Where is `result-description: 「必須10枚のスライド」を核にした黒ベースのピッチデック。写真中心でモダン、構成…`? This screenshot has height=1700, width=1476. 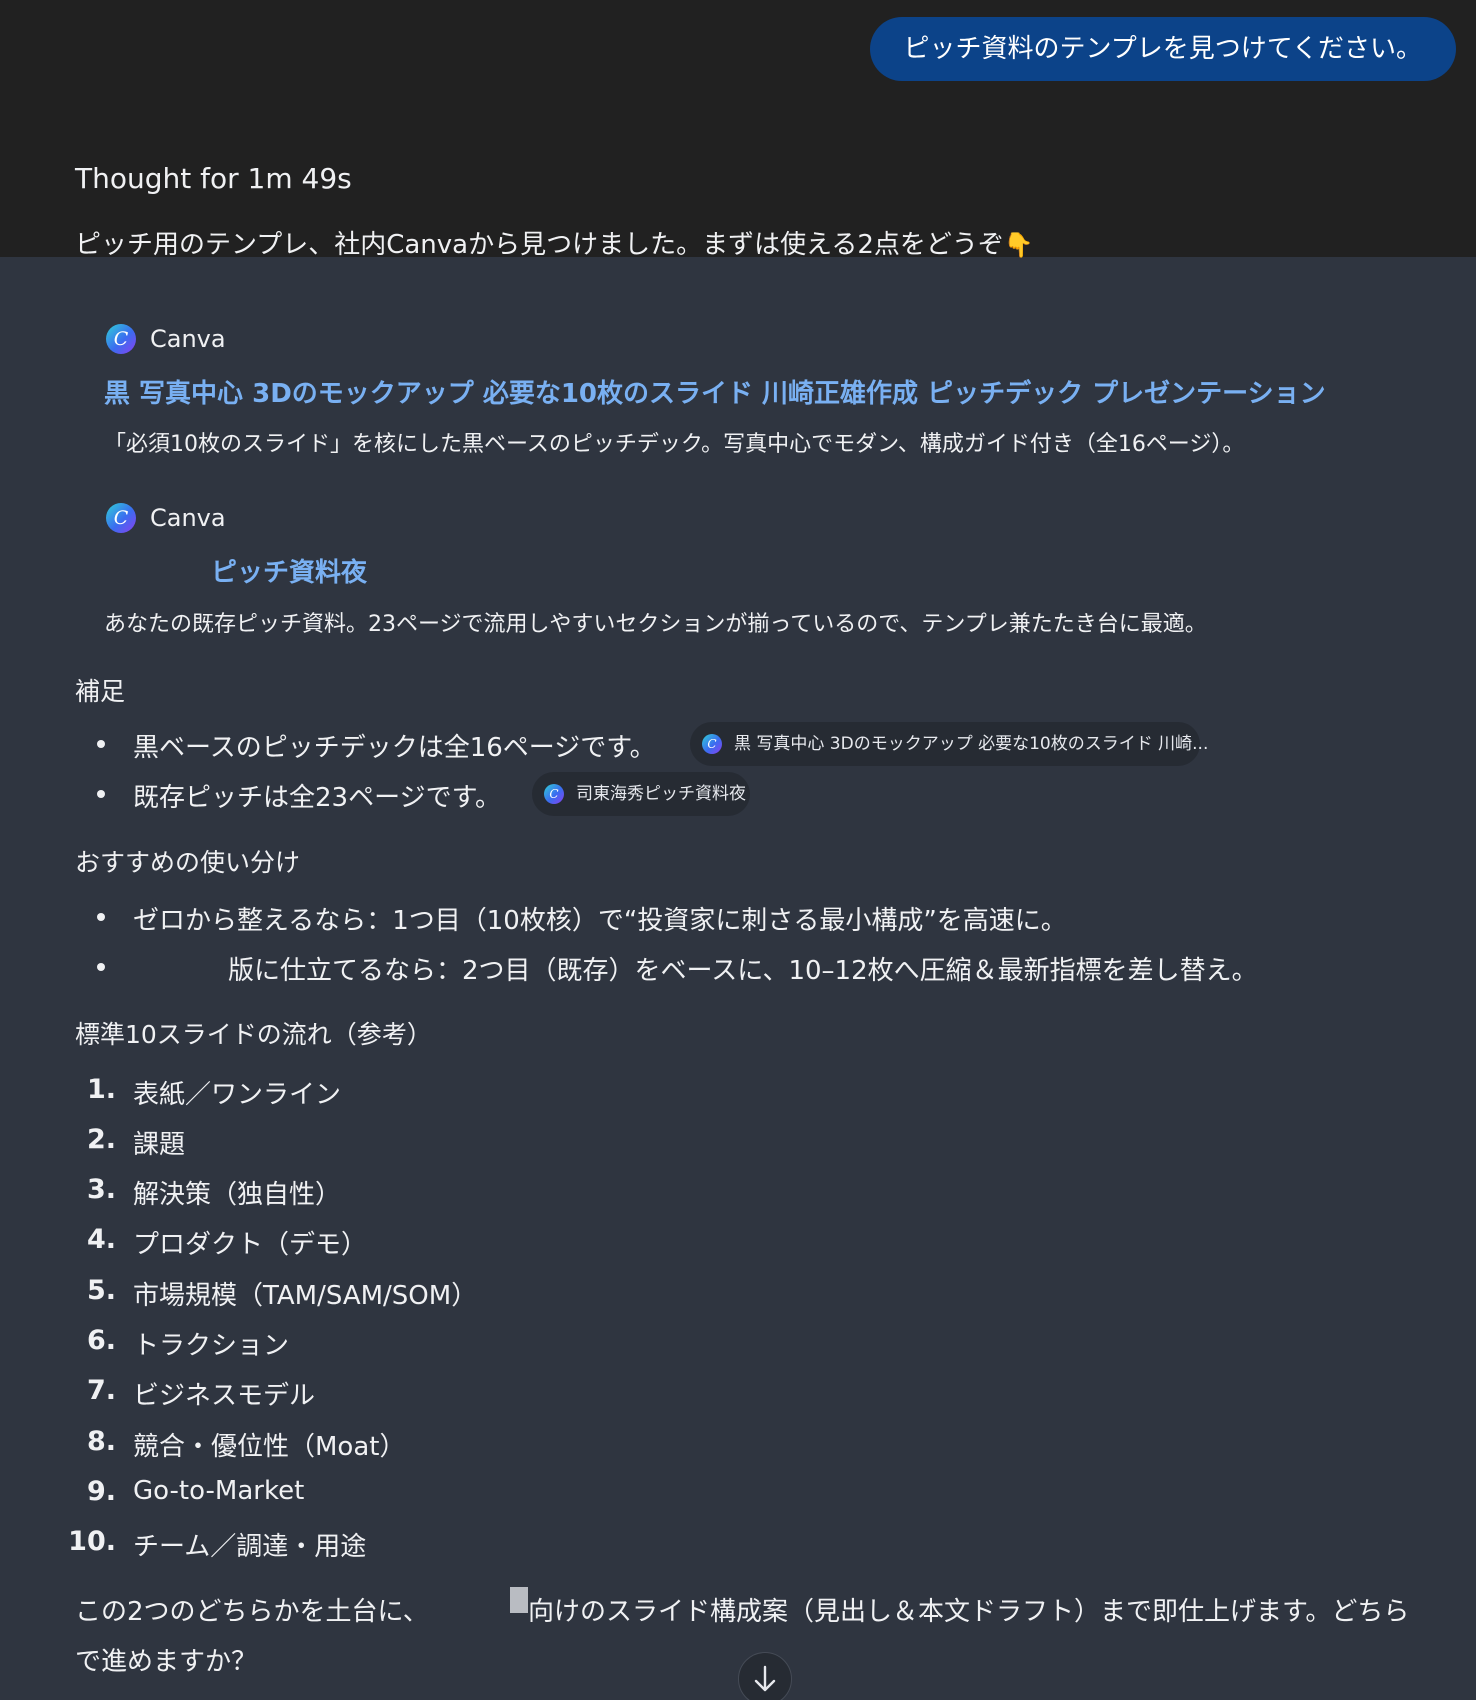 result-description: 「必須10枚のスライド」を核にした黒ベースのピッチデック。写真中心でモダン、構成… is located at coordinates (674, 444).